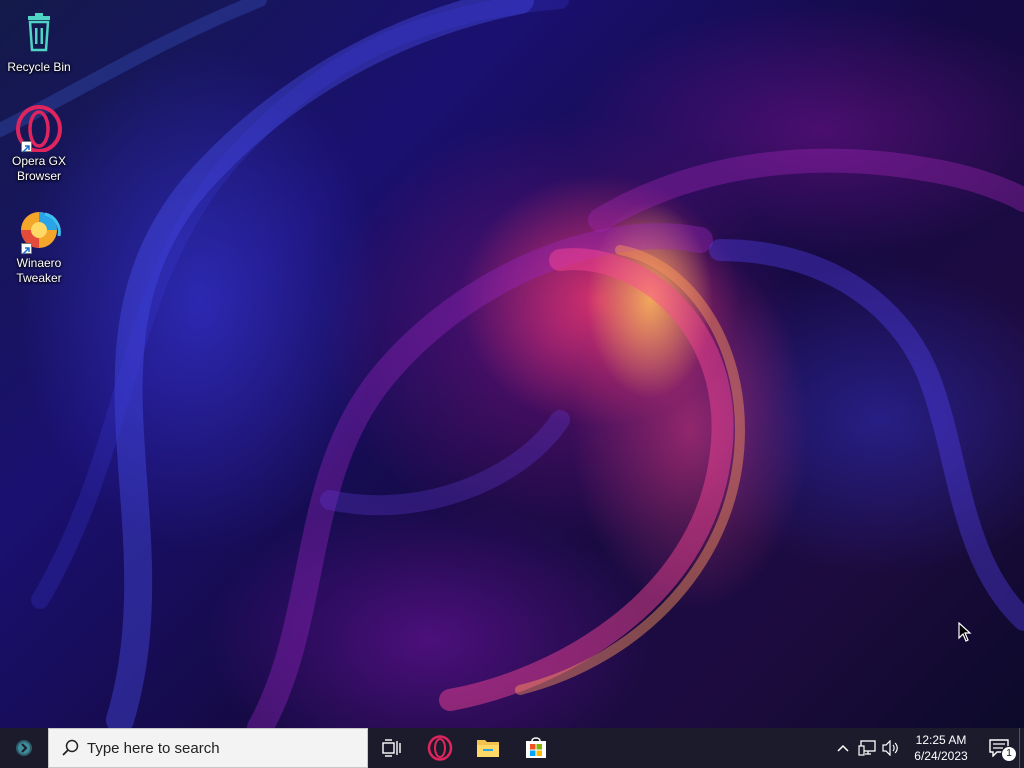 The image size is (1024, 768). I want to click on show-hidden-icons-button, so click(843, 748).